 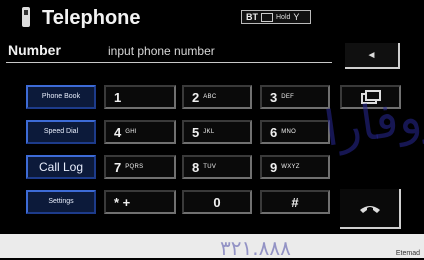 I want to click on key-letters: TUV, so click(x=210, y=167).